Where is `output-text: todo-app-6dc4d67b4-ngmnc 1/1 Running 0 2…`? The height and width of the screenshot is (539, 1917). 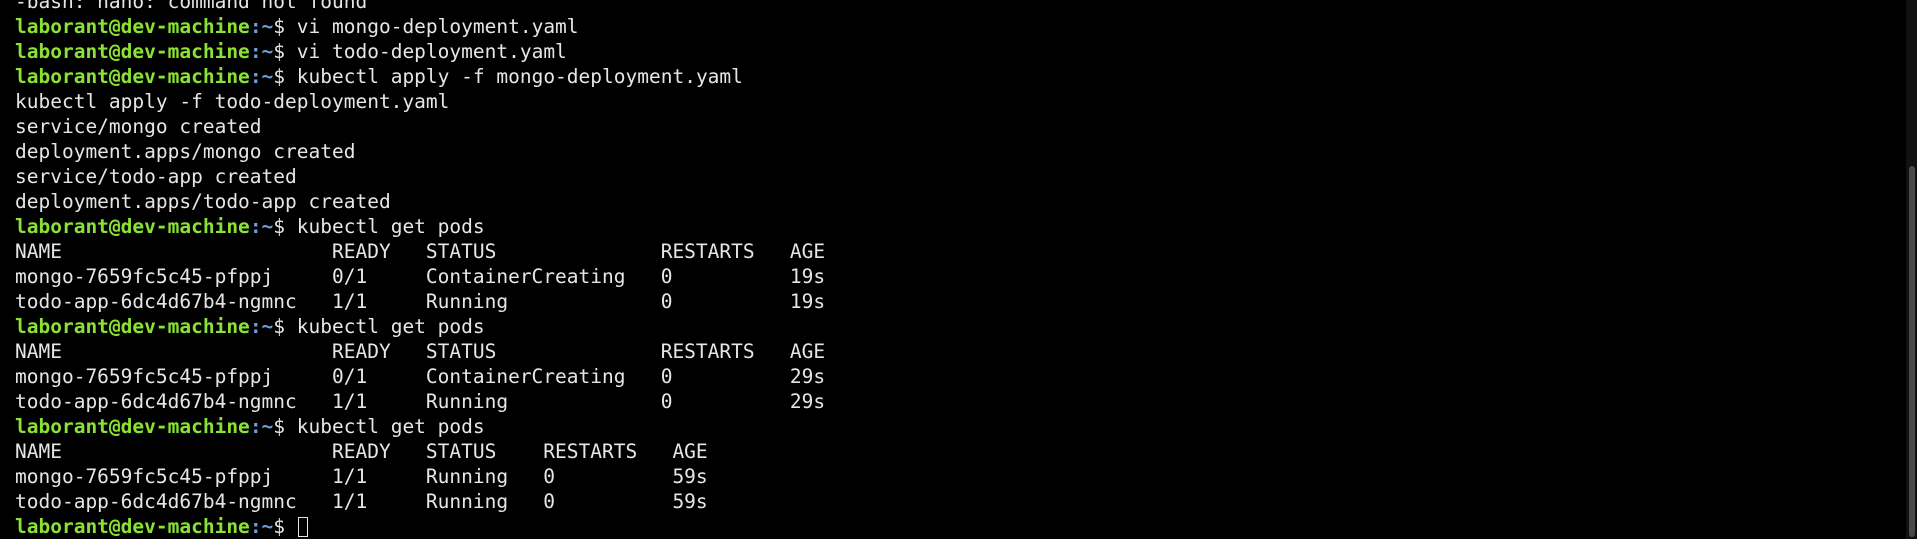 output-text: todo-app-6dc4d67b4-ngmnc 1/1 Running 0 2… is located at coordinates (420, 401).